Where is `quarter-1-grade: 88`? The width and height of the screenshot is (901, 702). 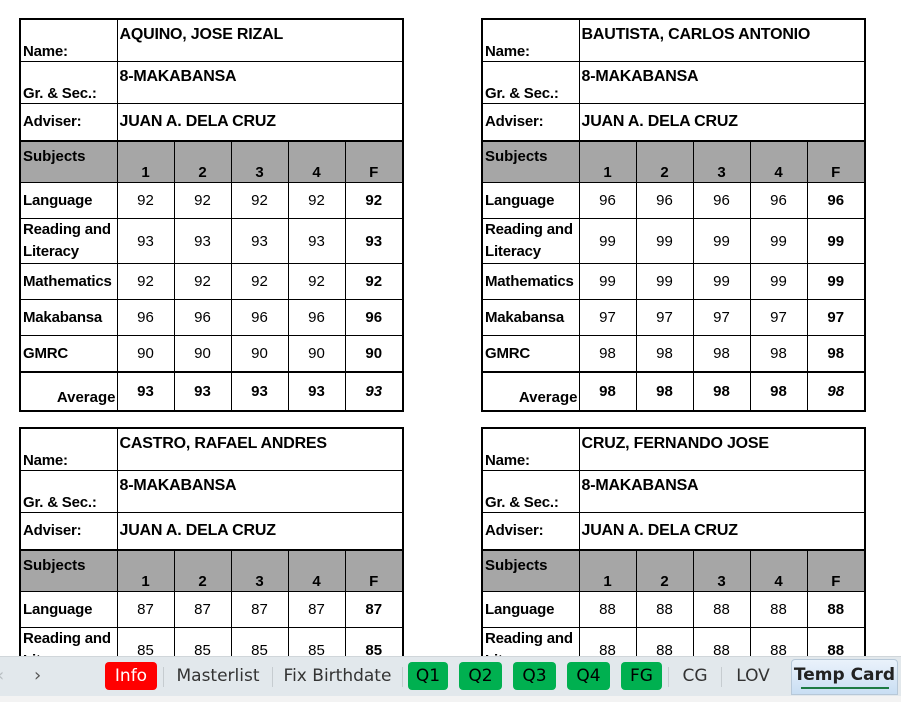
quarter-1-grade: 88 is located at coordinates (607, 609).